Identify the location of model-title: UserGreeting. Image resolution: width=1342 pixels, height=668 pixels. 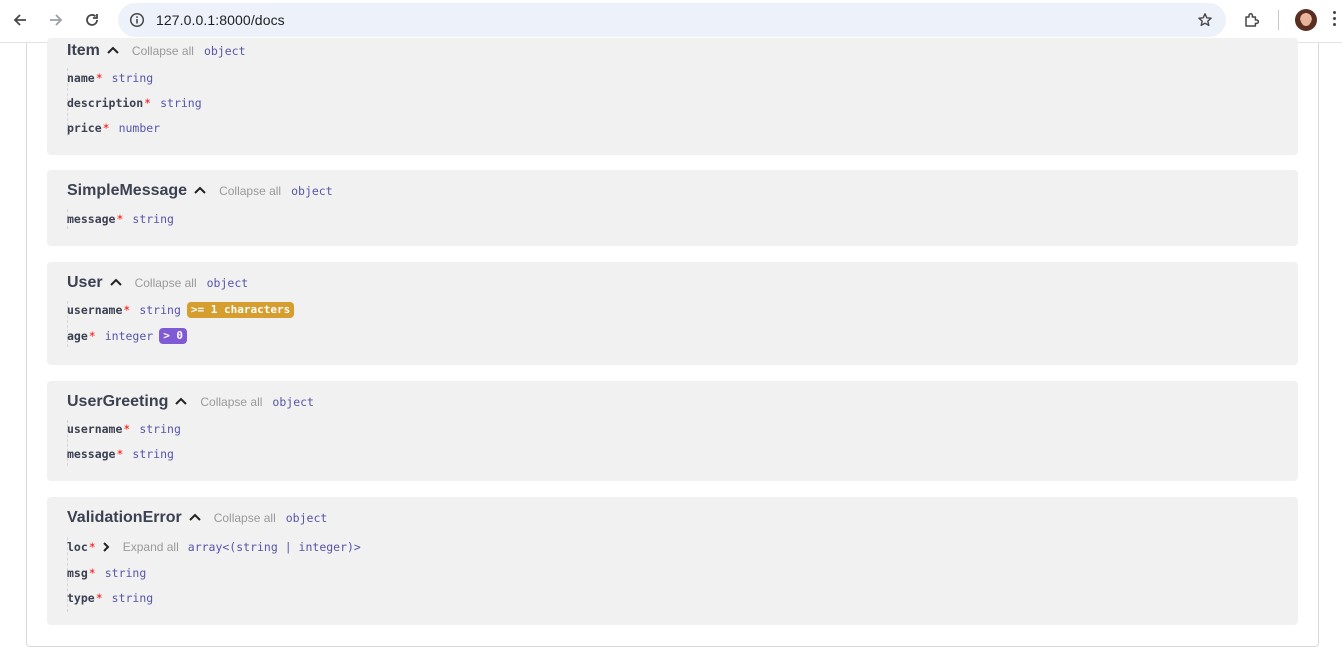
(117, 402).